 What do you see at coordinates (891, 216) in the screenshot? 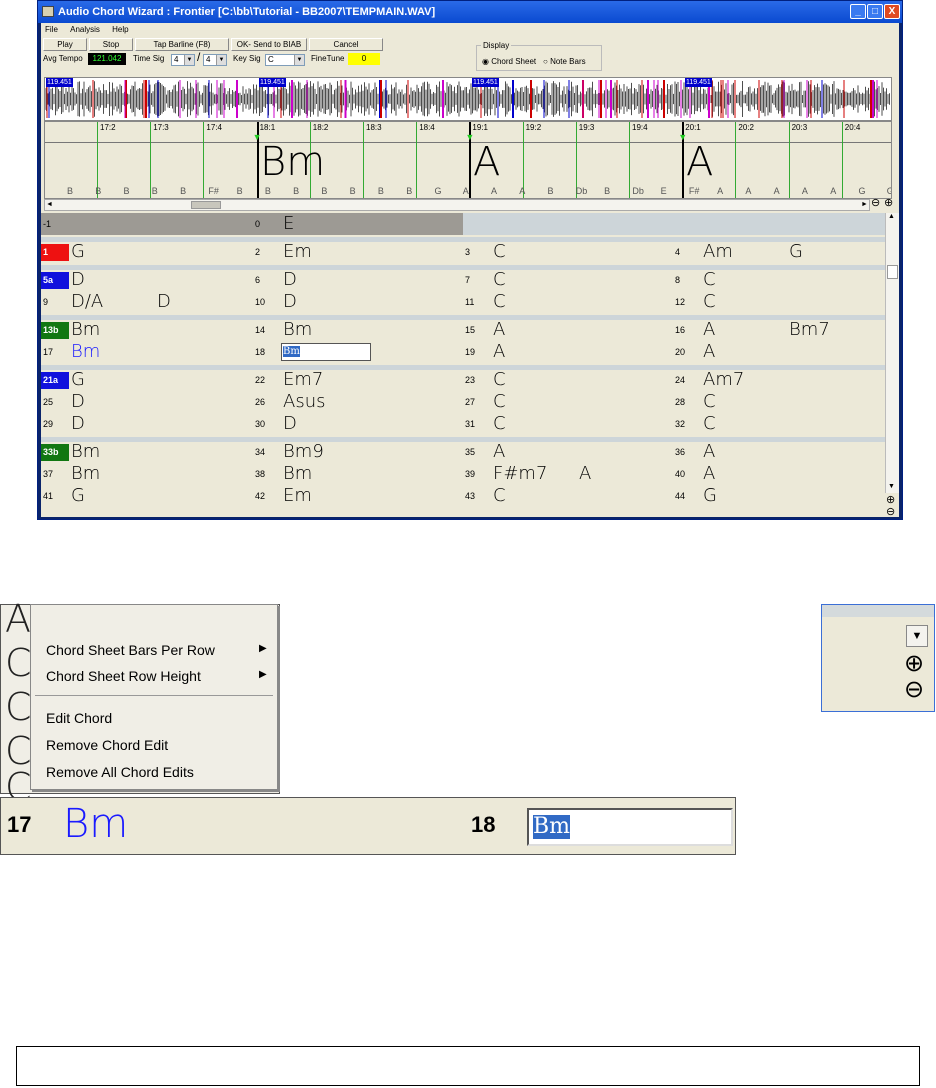
I see `scroll-up-icon: ▲` at bounding box center [891, 216].